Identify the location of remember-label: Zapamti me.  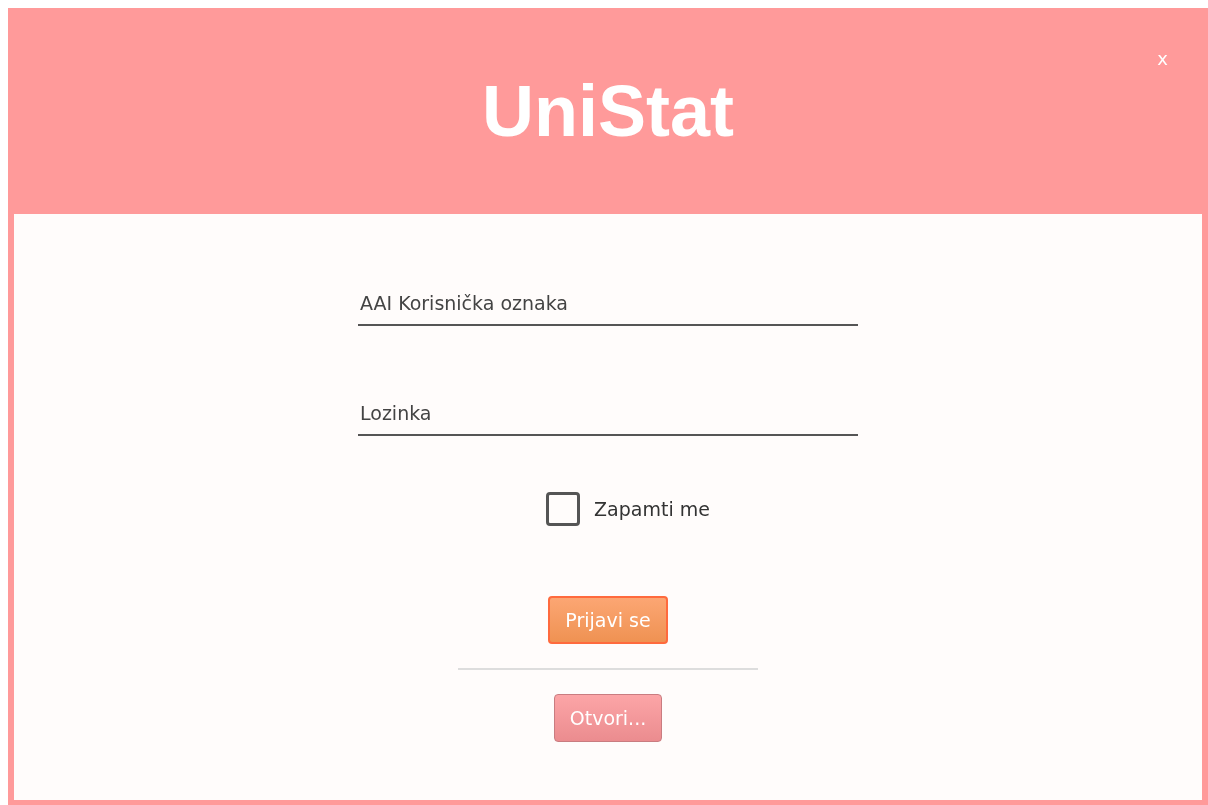
(652, 509).